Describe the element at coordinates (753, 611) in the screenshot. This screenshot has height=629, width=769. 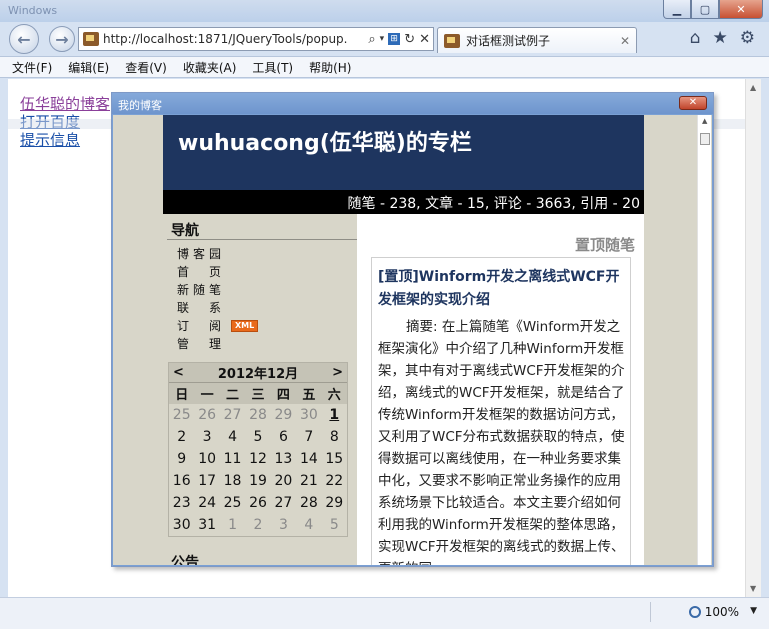
I see `zoom-dropdown-icon: ▼` at that location.